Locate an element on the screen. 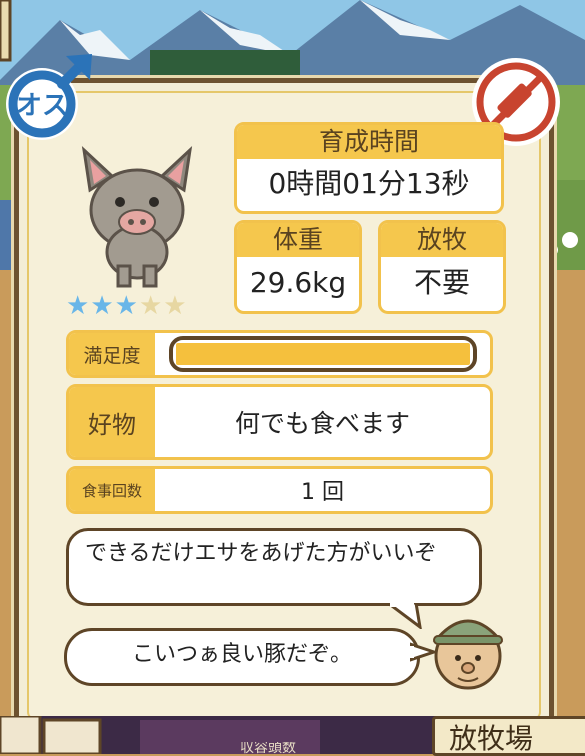  male-symbol-icon: オス is located at coordinates (49, 97).